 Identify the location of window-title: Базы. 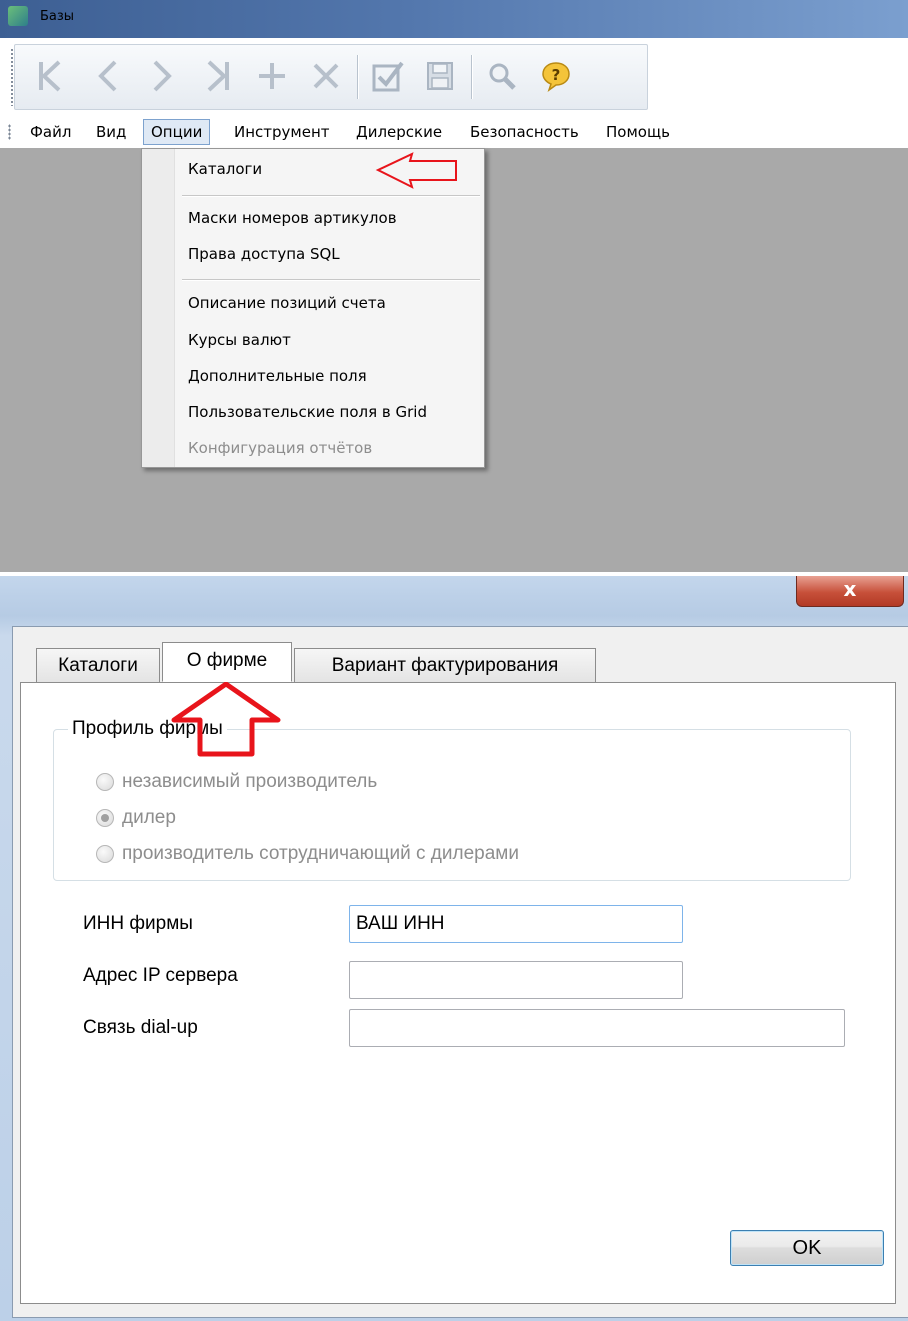
(57, 16).